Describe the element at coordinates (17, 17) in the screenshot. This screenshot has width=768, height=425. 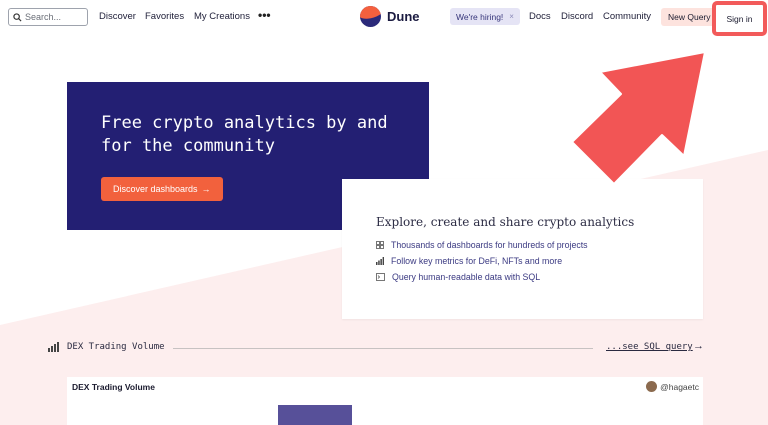
I see `search-icon` at that location.